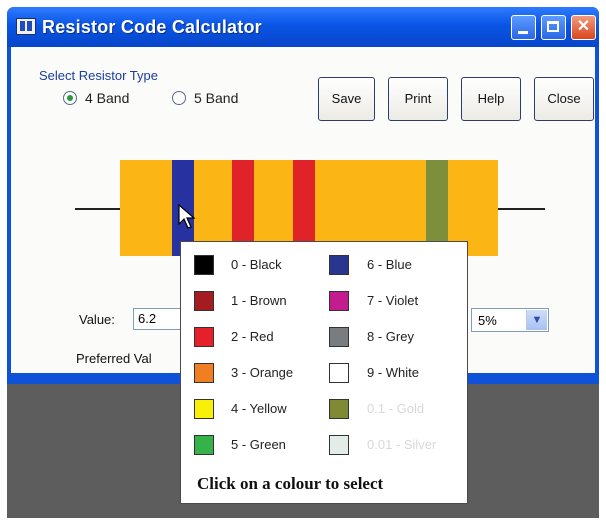 The image size is (606, 525). Describe the element at coordinates (259, 408) in the screenshot. I see `swatch-yellow-label: 4 - Yellow` at that location.